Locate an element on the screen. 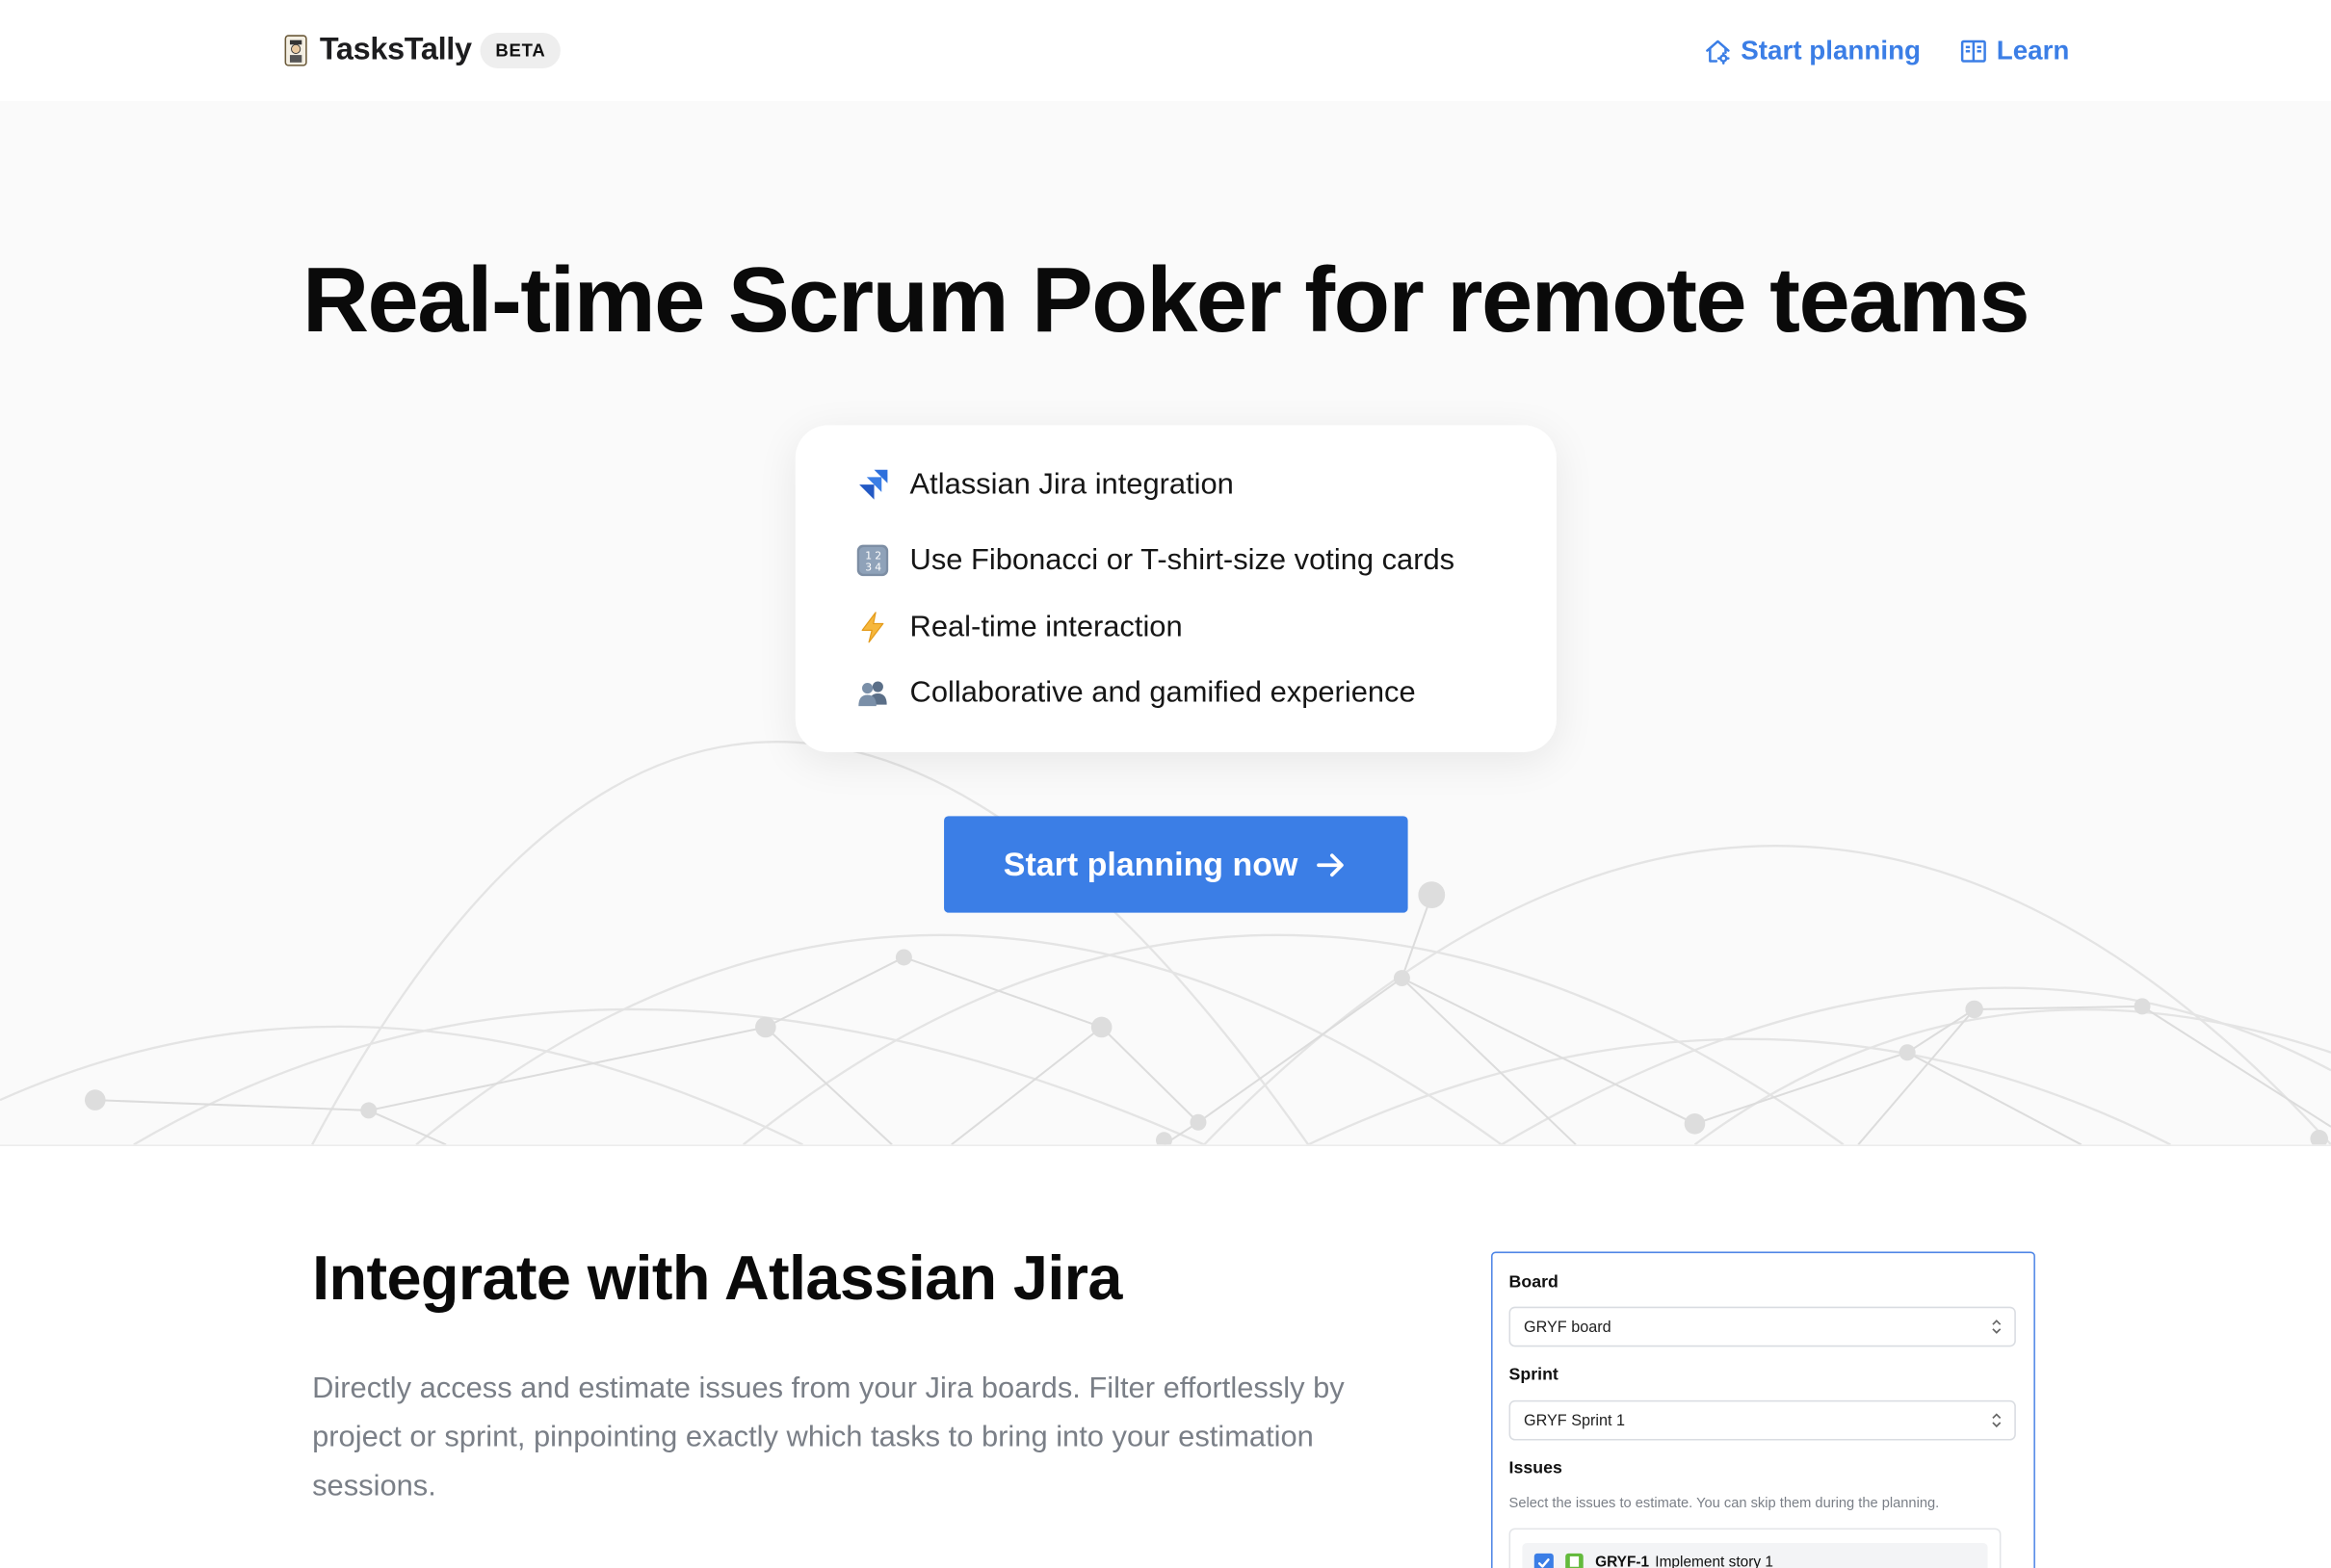 The image size is (2331, 1568). logo: TasksTally BETA is located at coordinates (422, 50).